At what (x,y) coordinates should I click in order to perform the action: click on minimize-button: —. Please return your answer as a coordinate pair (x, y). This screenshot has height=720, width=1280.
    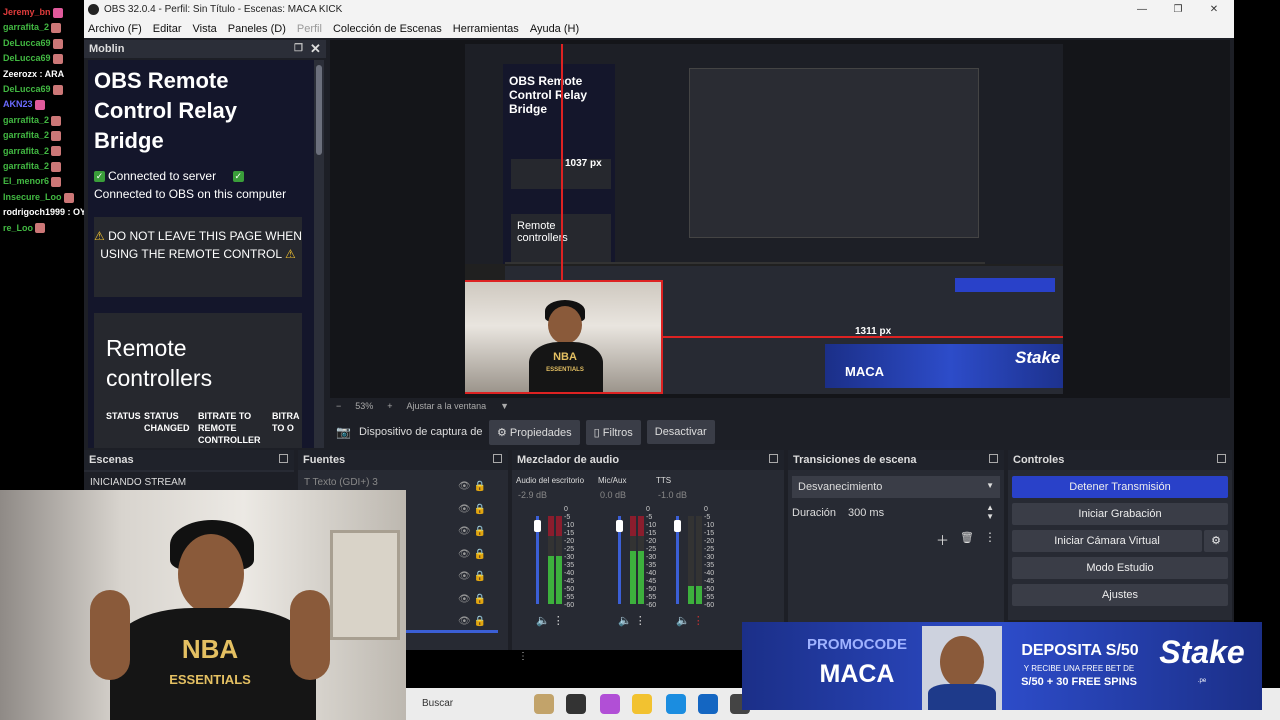
    Looking at the image, I should click on (1142, 9).